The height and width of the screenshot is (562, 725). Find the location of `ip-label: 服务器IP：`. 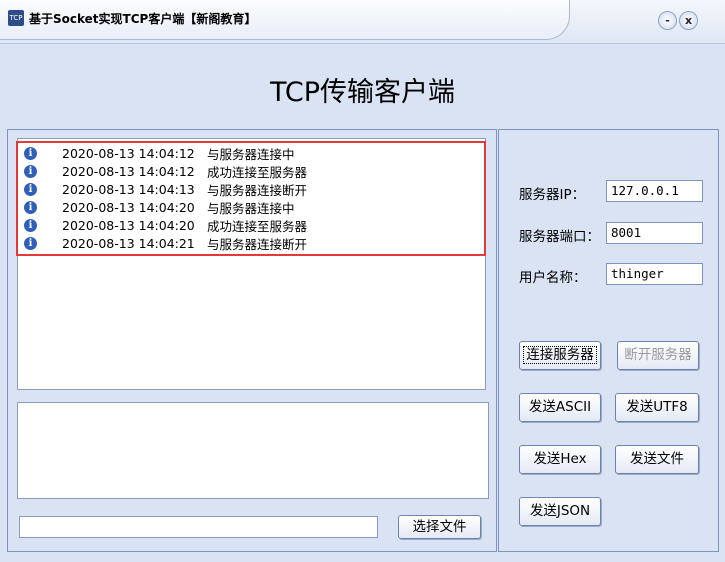

ip-label: 服务器IP： is located at coordinates (552, 195).